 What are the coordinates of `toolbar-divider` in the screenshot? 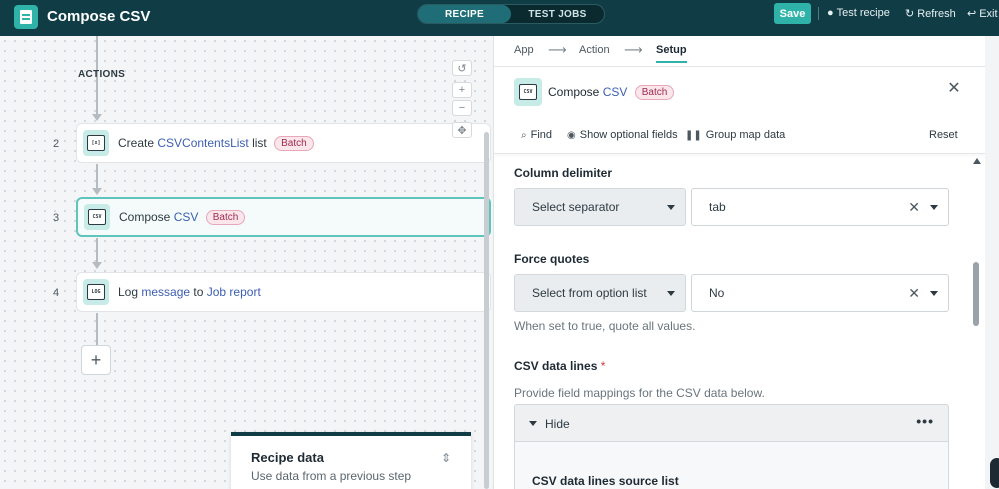 It's located at (818, 13).